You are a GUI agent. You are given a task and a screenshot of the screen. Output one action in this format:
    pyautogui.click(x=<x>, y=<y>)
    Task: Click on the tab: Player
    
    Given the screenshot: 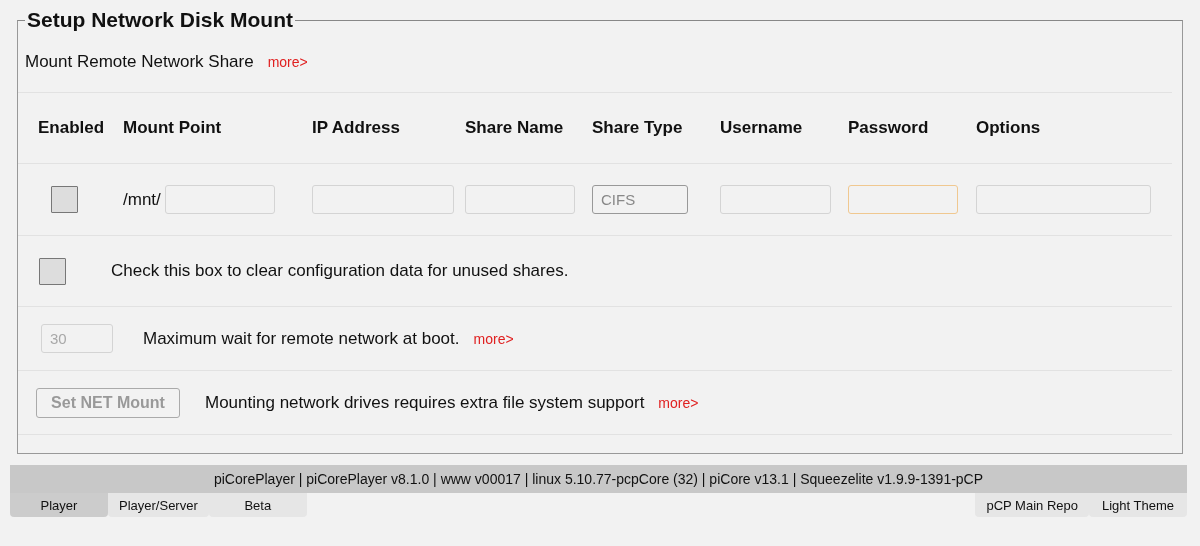 What is the action you would take?
    pyautogui.click(x=59, y=505)
    